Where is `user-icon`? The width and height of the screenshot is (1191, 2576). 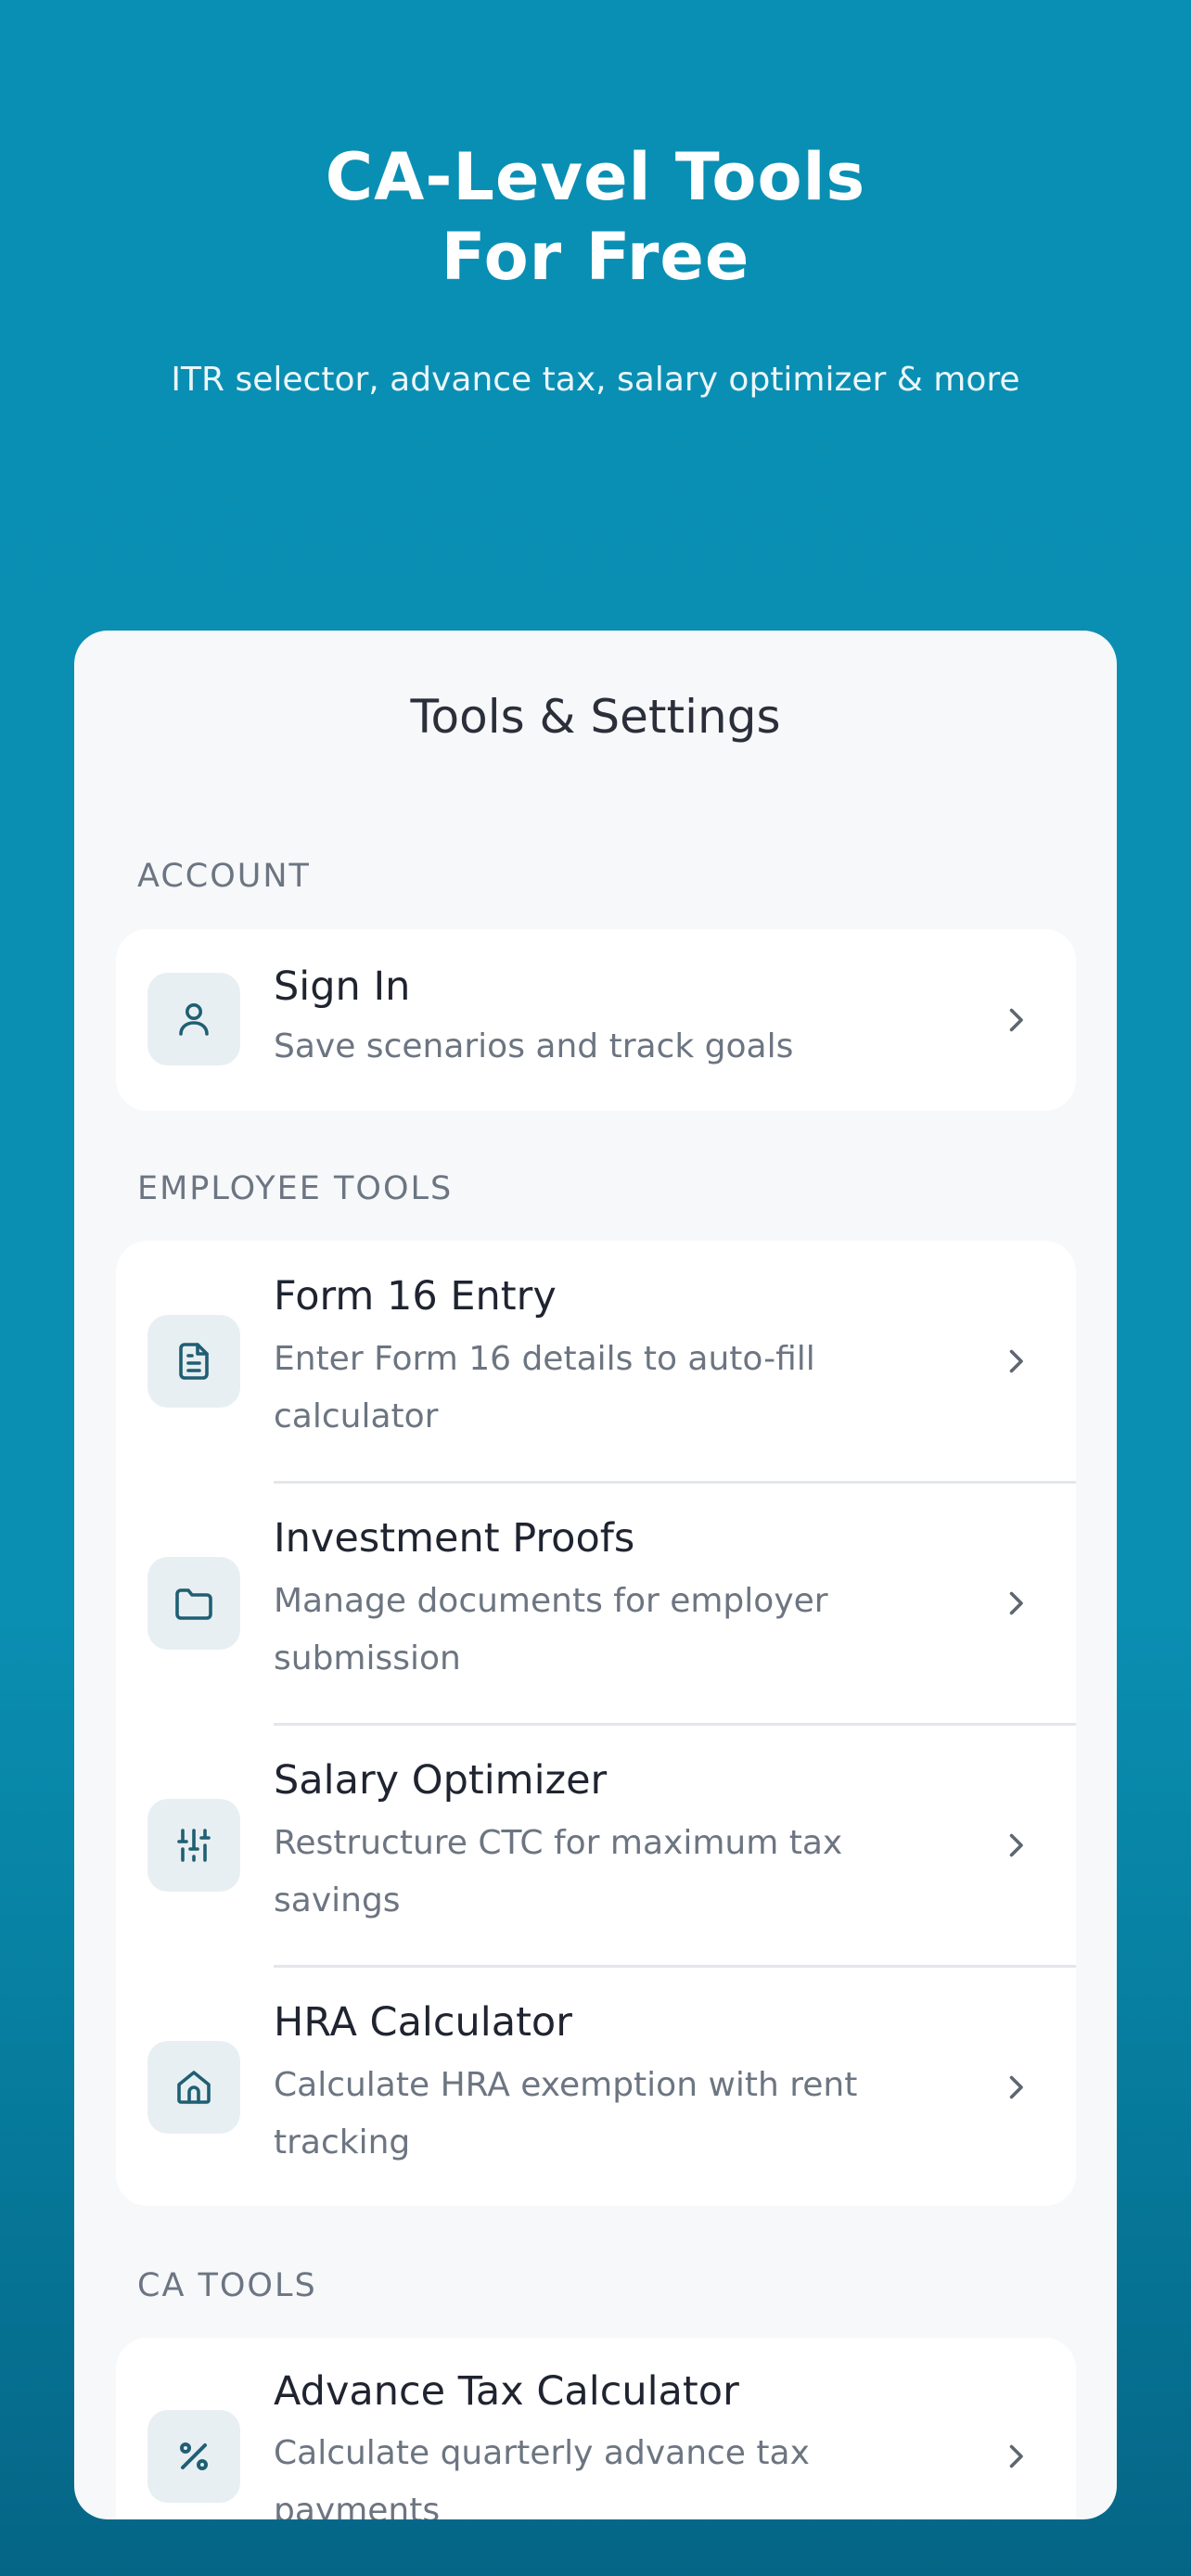
user-icon is located at coordinates (193, 1019).